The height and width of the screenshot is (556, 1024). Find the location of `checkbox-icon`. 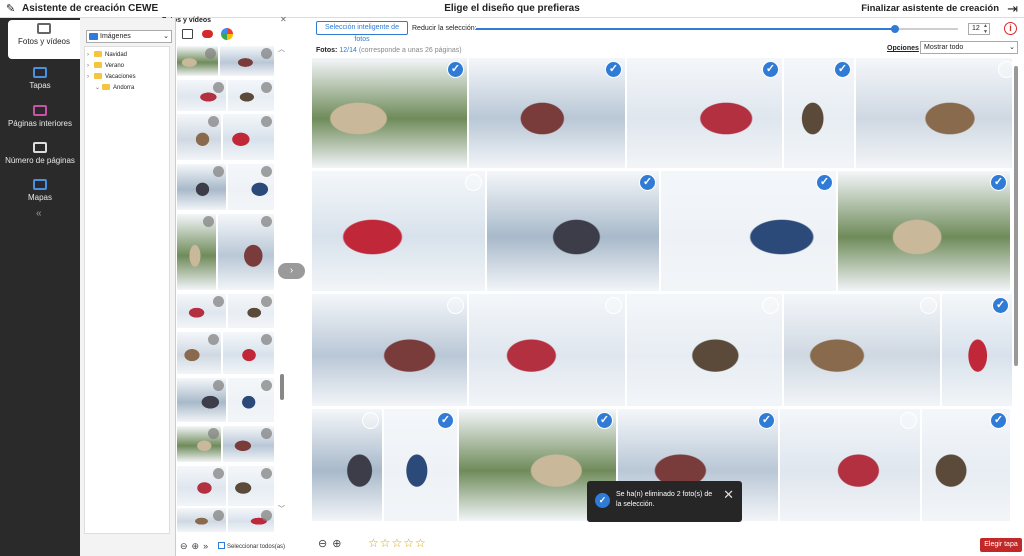

checkbox-icon is located at coordinates (221, 545).